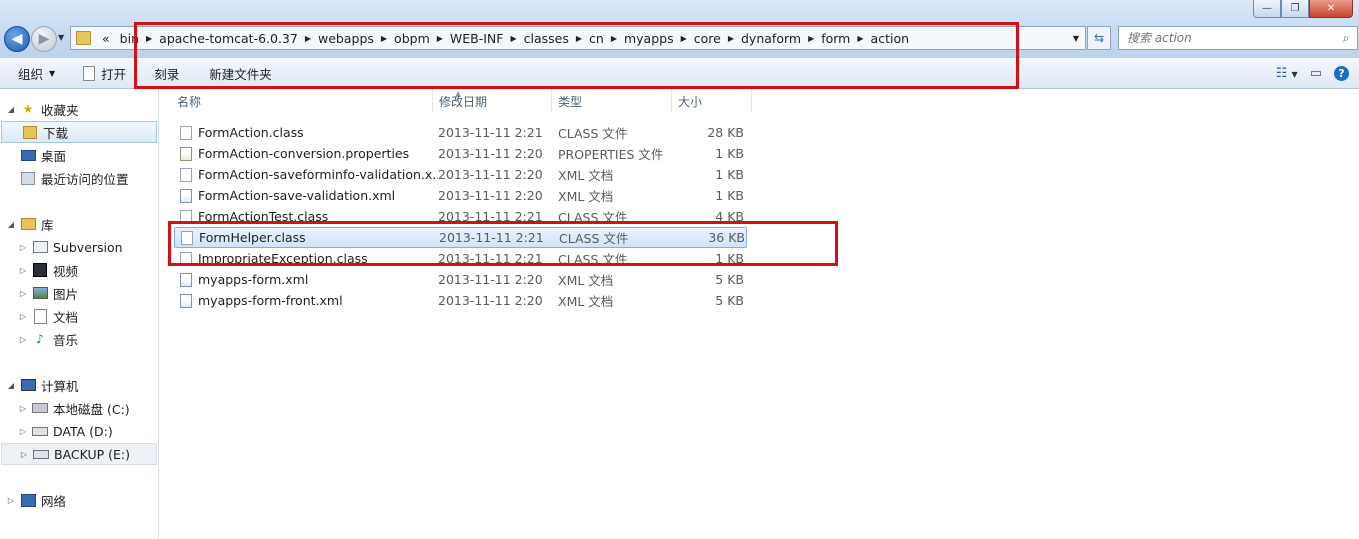 The height and width of the screenshot is (539, 1359). What do you see at coordinates (830, 38) in the screenshot?
I see `breadcrumb-segment: ▶ form` at bounding box center [830, 38].